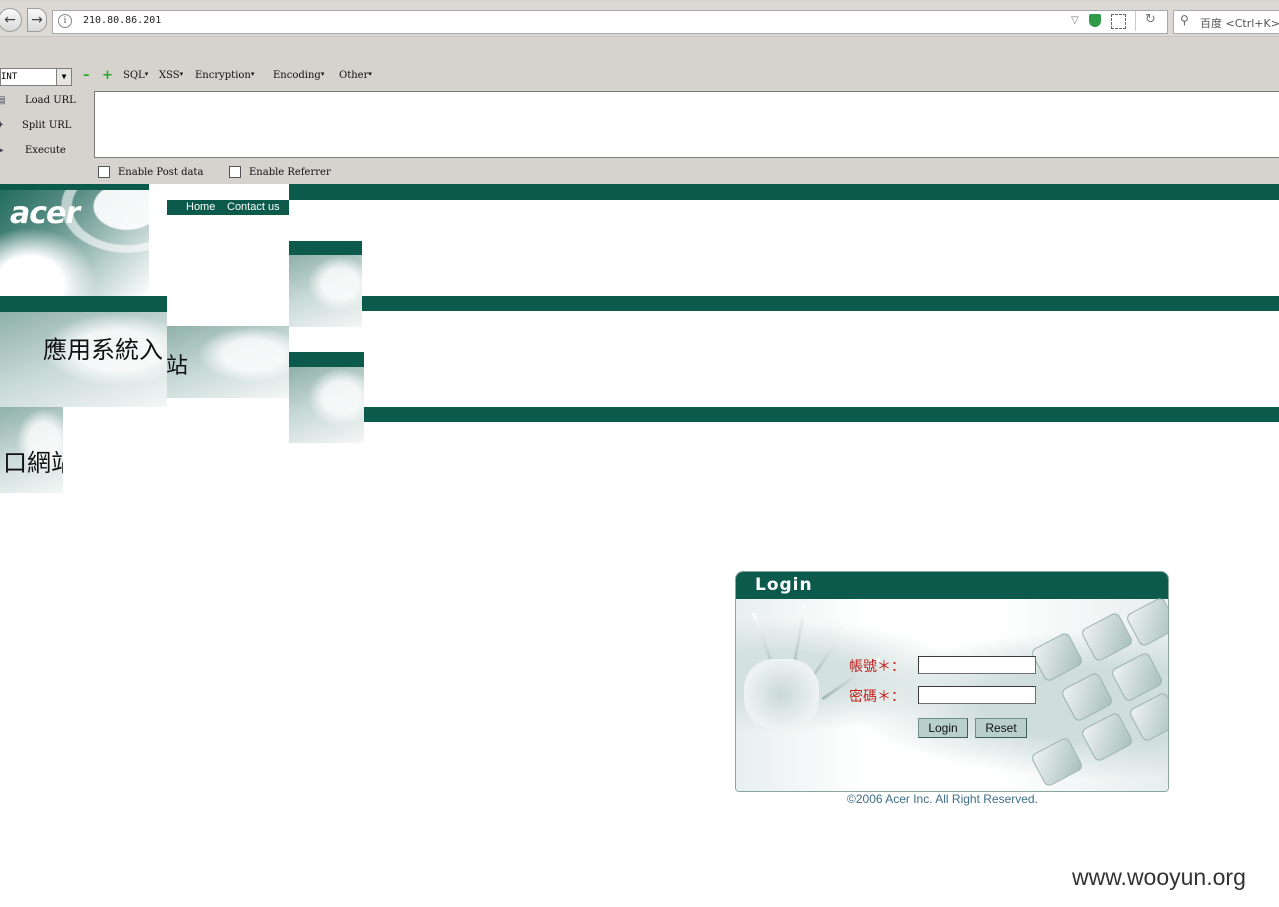  I want to click on menu-other: Other▾, so click(355, 75).